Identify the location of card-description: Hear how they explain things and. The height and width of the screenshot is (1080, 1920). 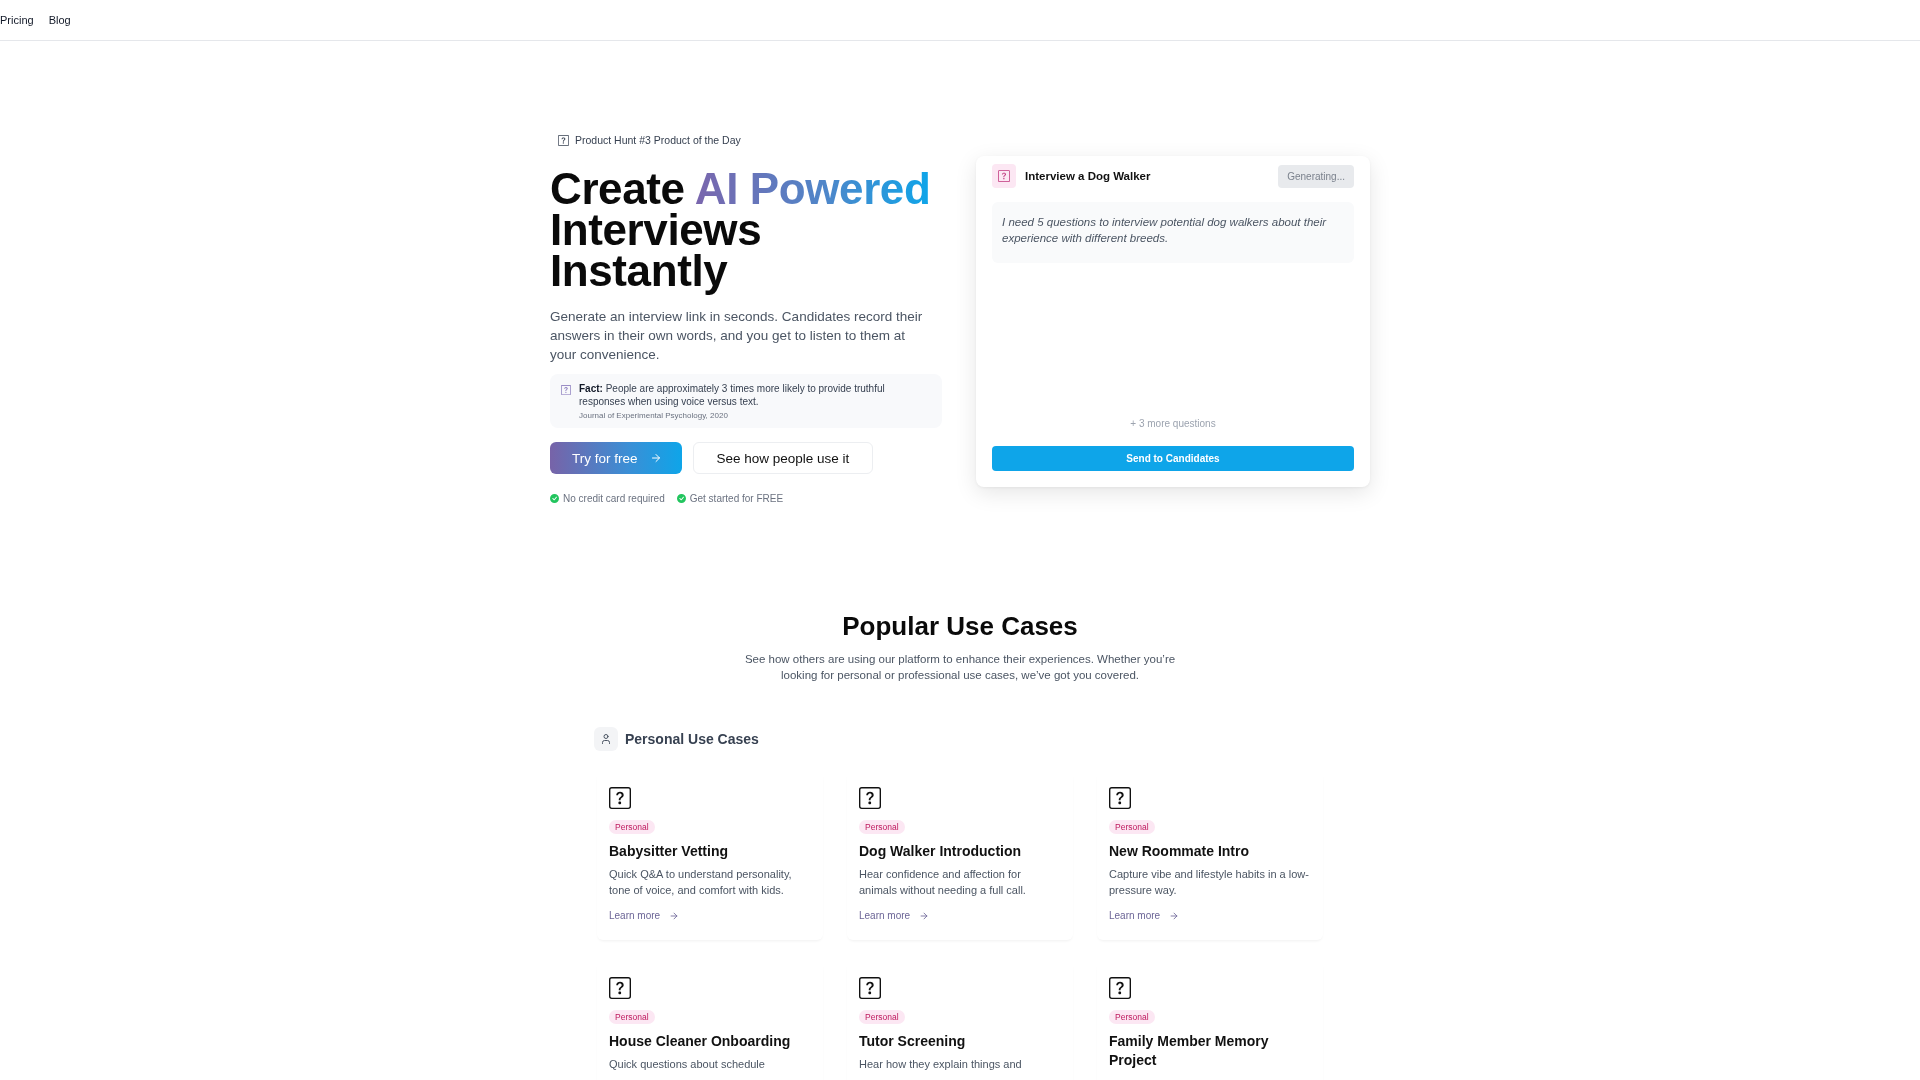
(940, 1064).